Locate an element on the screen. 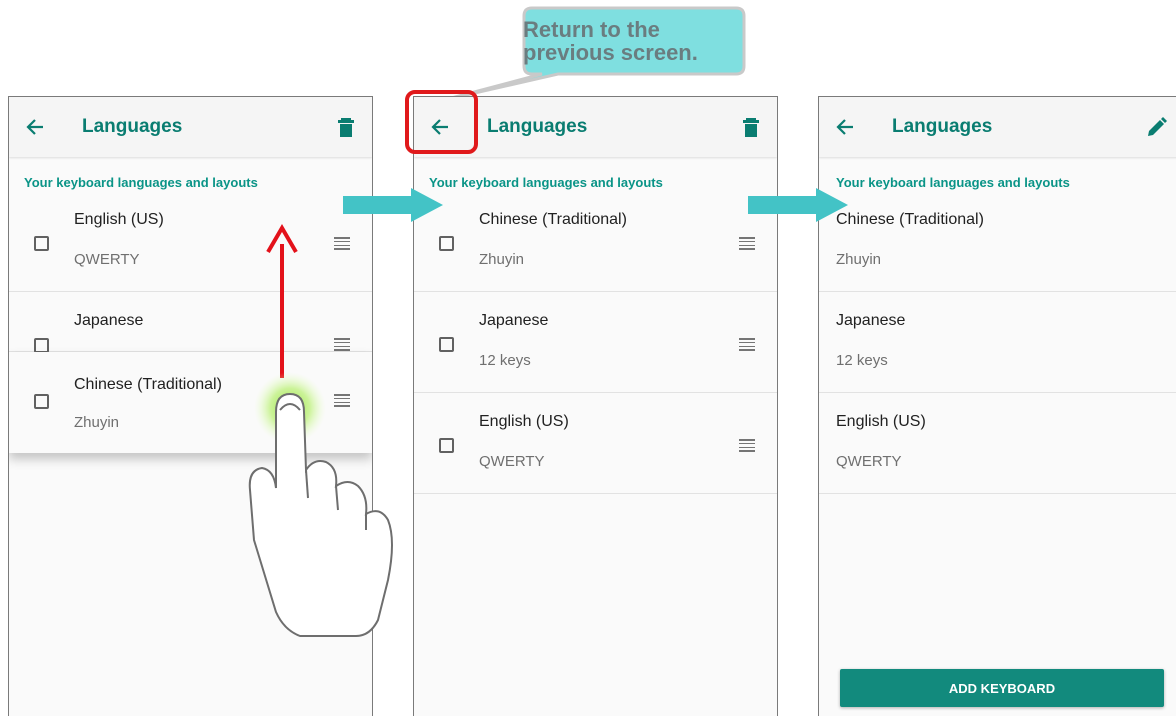  callout-line-1: Return to the is located at coordinates (591, 29).